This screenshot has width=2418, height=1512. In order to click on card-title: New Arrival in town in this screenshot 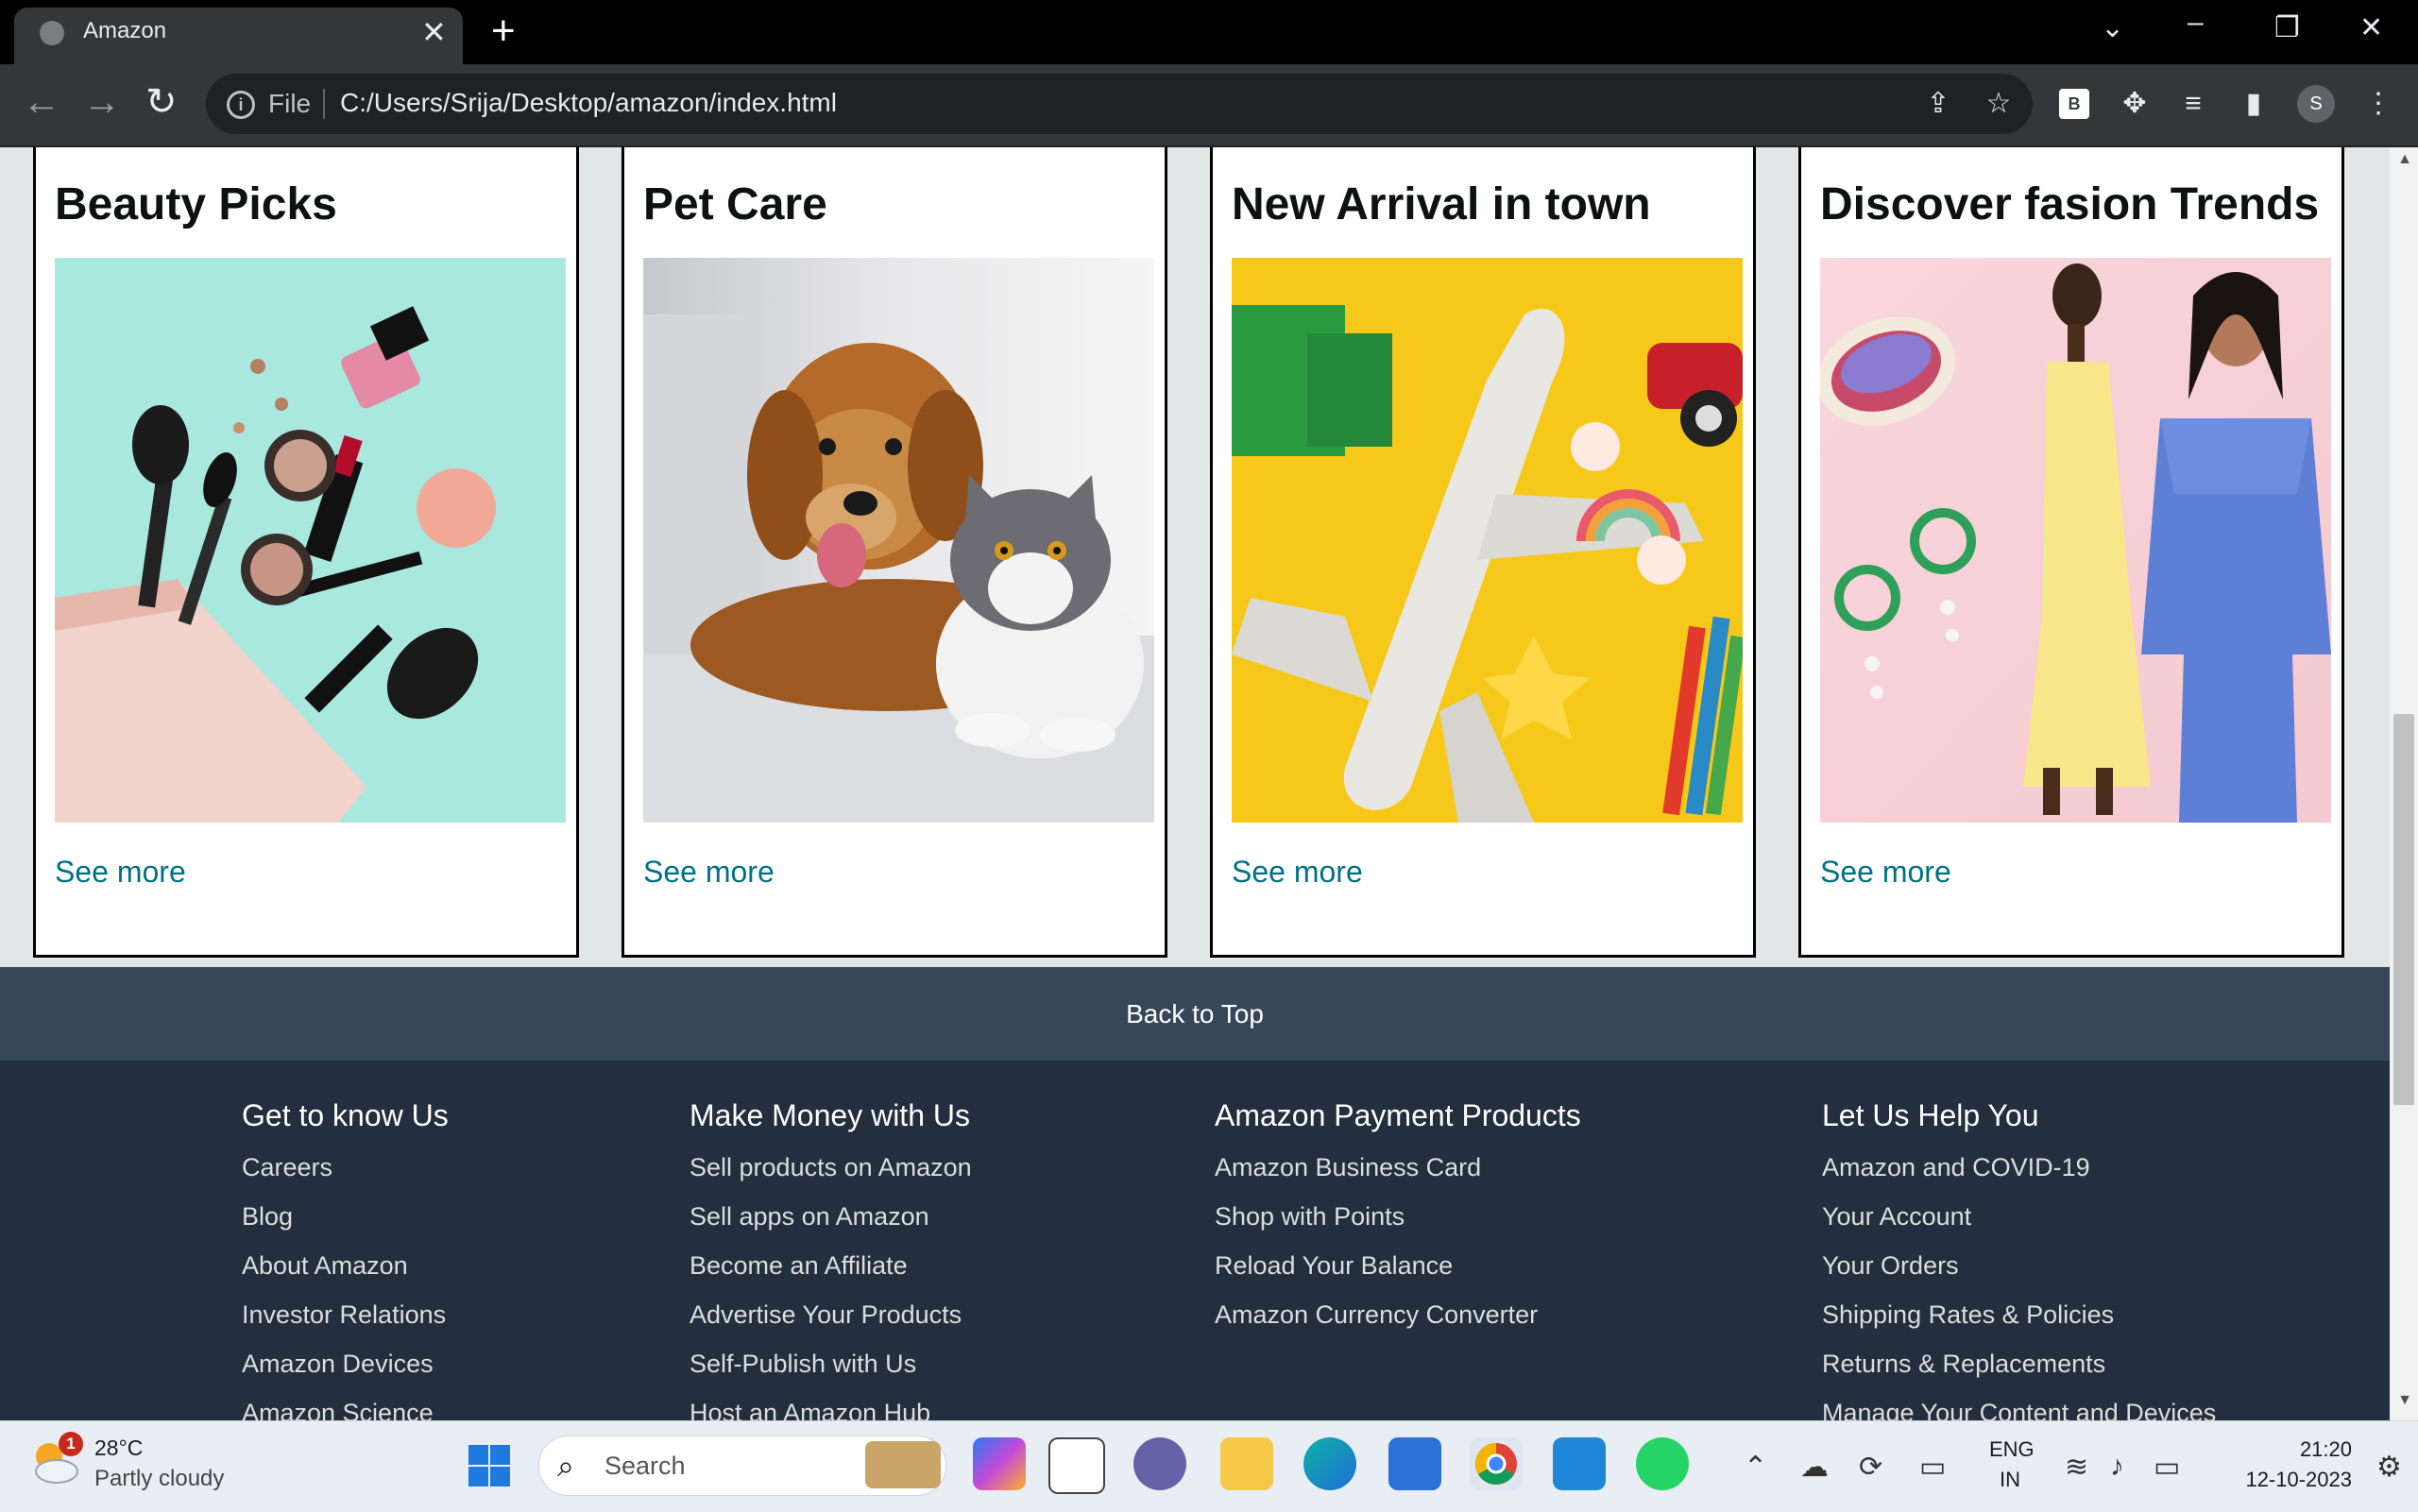, I will do `click(1441, 204)`.